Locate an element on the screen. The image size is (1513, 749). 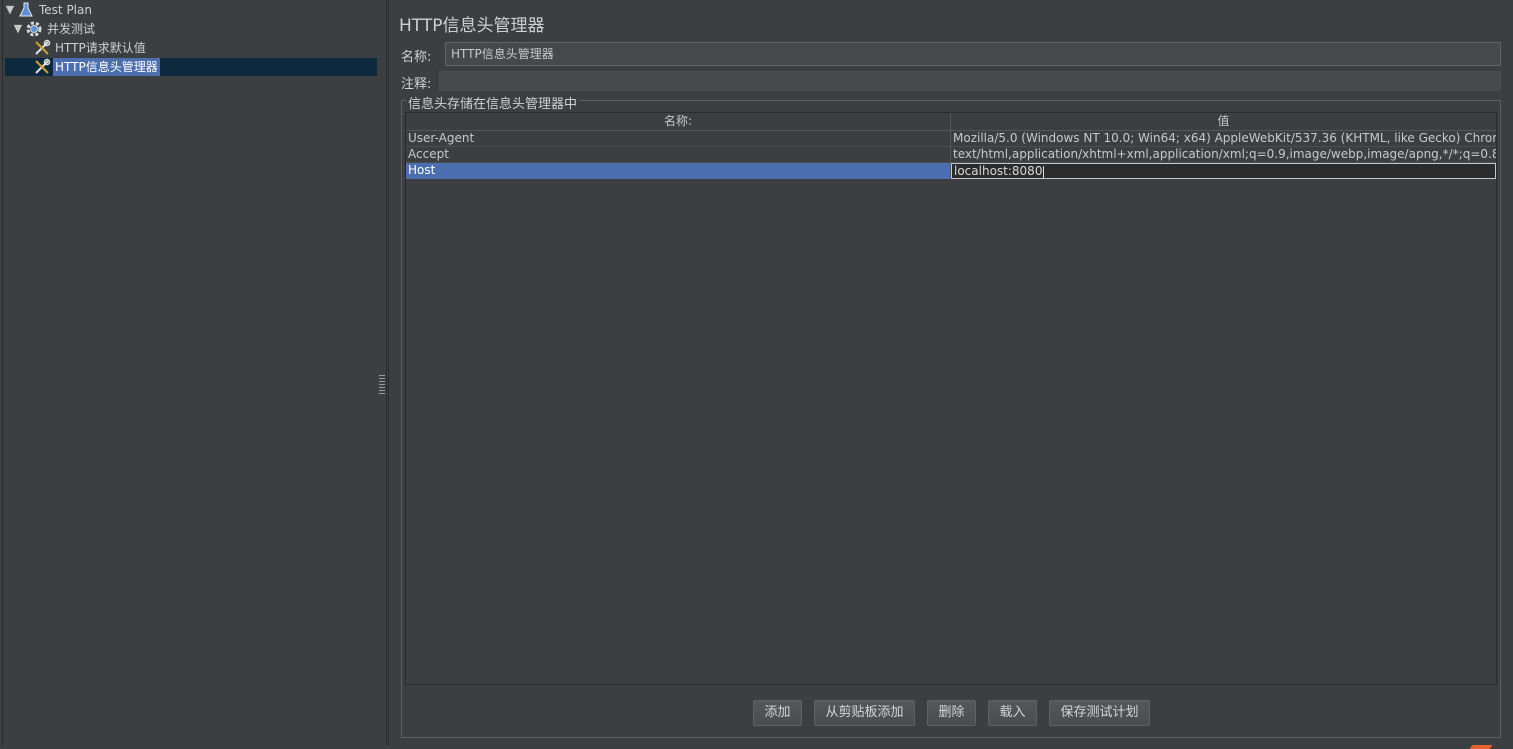
tree-node-label: HTTP请求默认值 is located at coordinates (100, 48).